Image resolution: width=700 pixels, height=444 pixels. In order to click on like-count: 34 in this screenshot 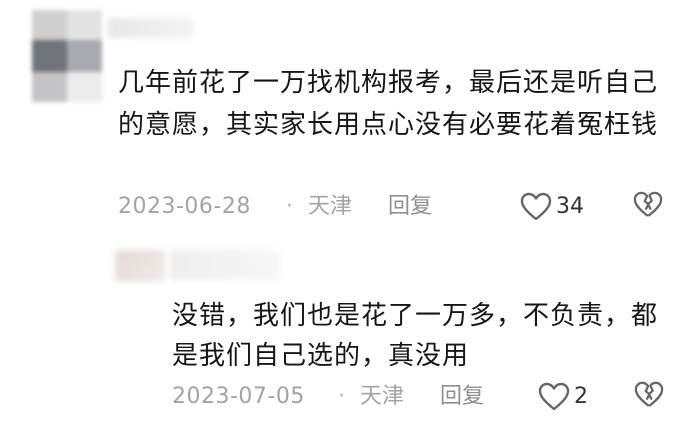, I will do `click(570, 206)`.